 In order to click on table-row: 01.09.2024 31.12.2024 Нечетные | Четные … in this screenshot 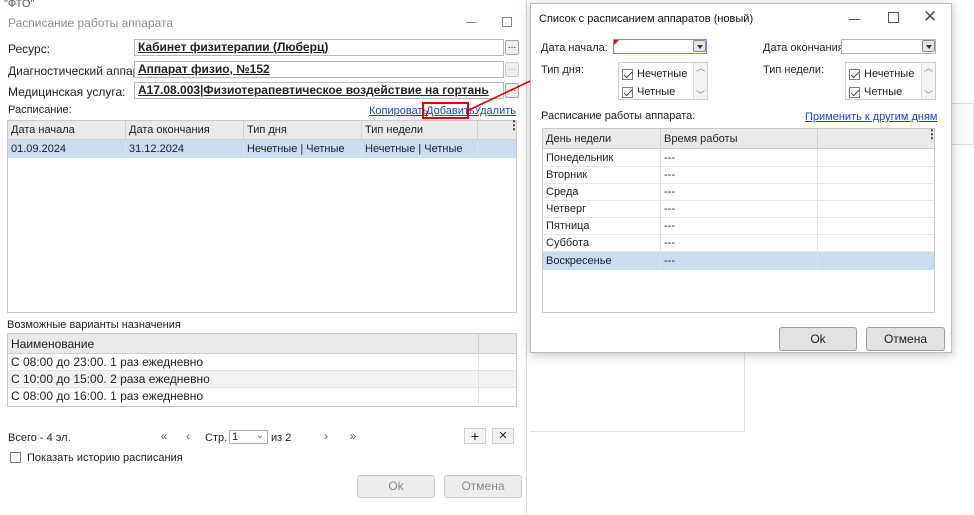, I will do `click(262, 149)`.